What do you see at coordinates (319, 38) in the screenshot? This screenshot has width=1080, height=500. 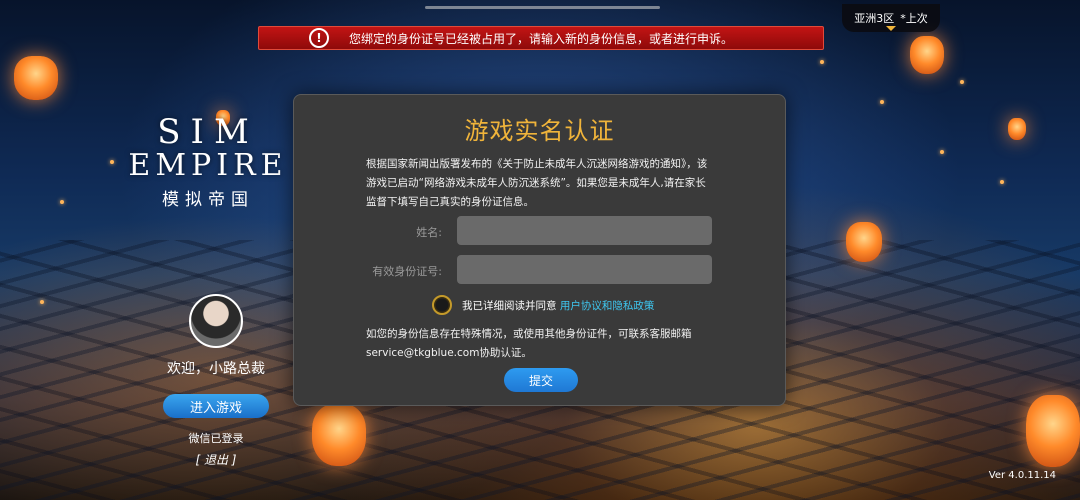 I see `warning-icon: !` at bounding box center [319, 38].